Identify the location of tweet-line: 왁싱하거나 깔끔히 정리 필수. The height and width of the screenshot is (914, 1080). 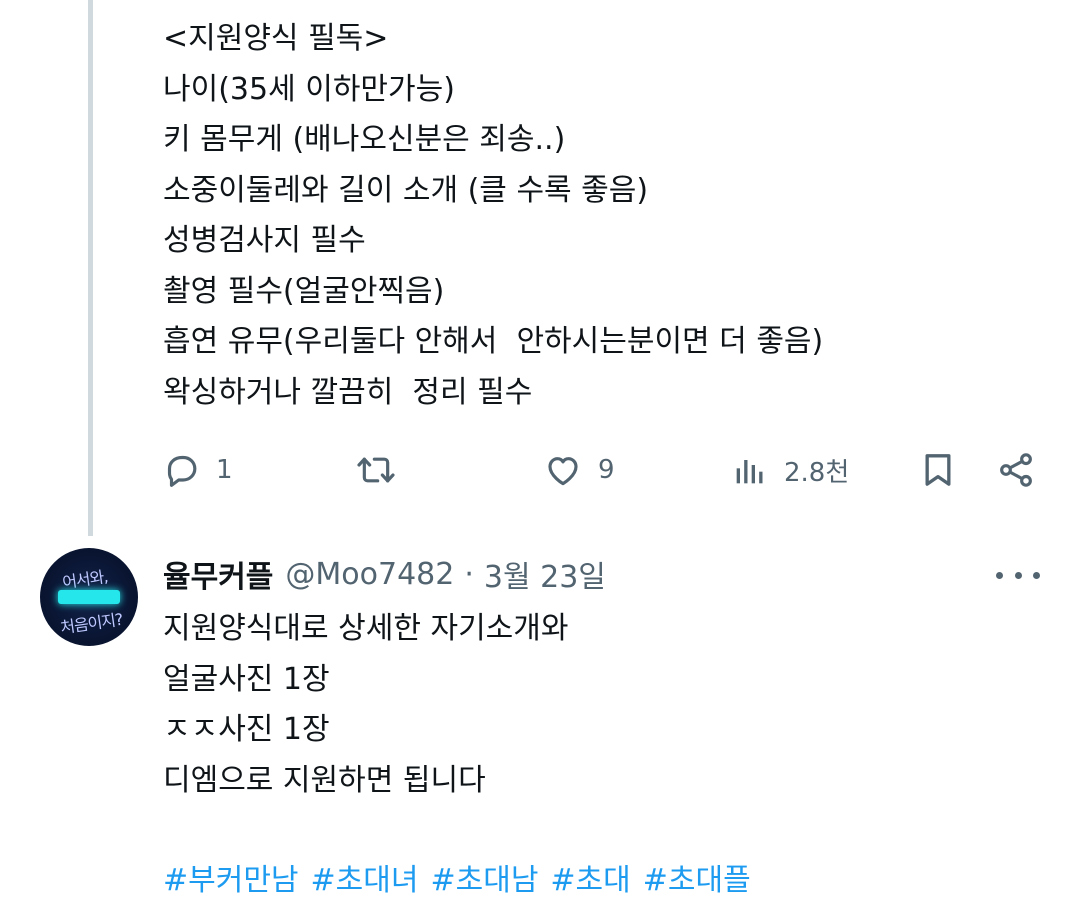
(348, 392).